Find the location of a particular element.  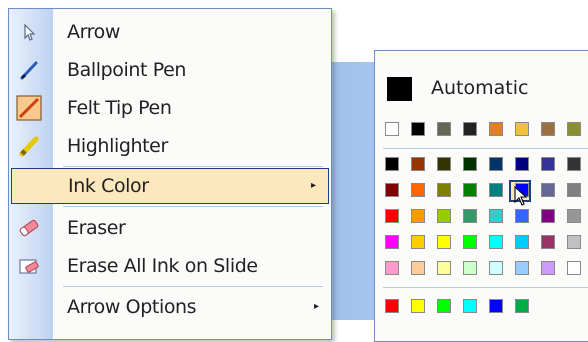

automatic-color-swatch is located at coordinates (399, 89).